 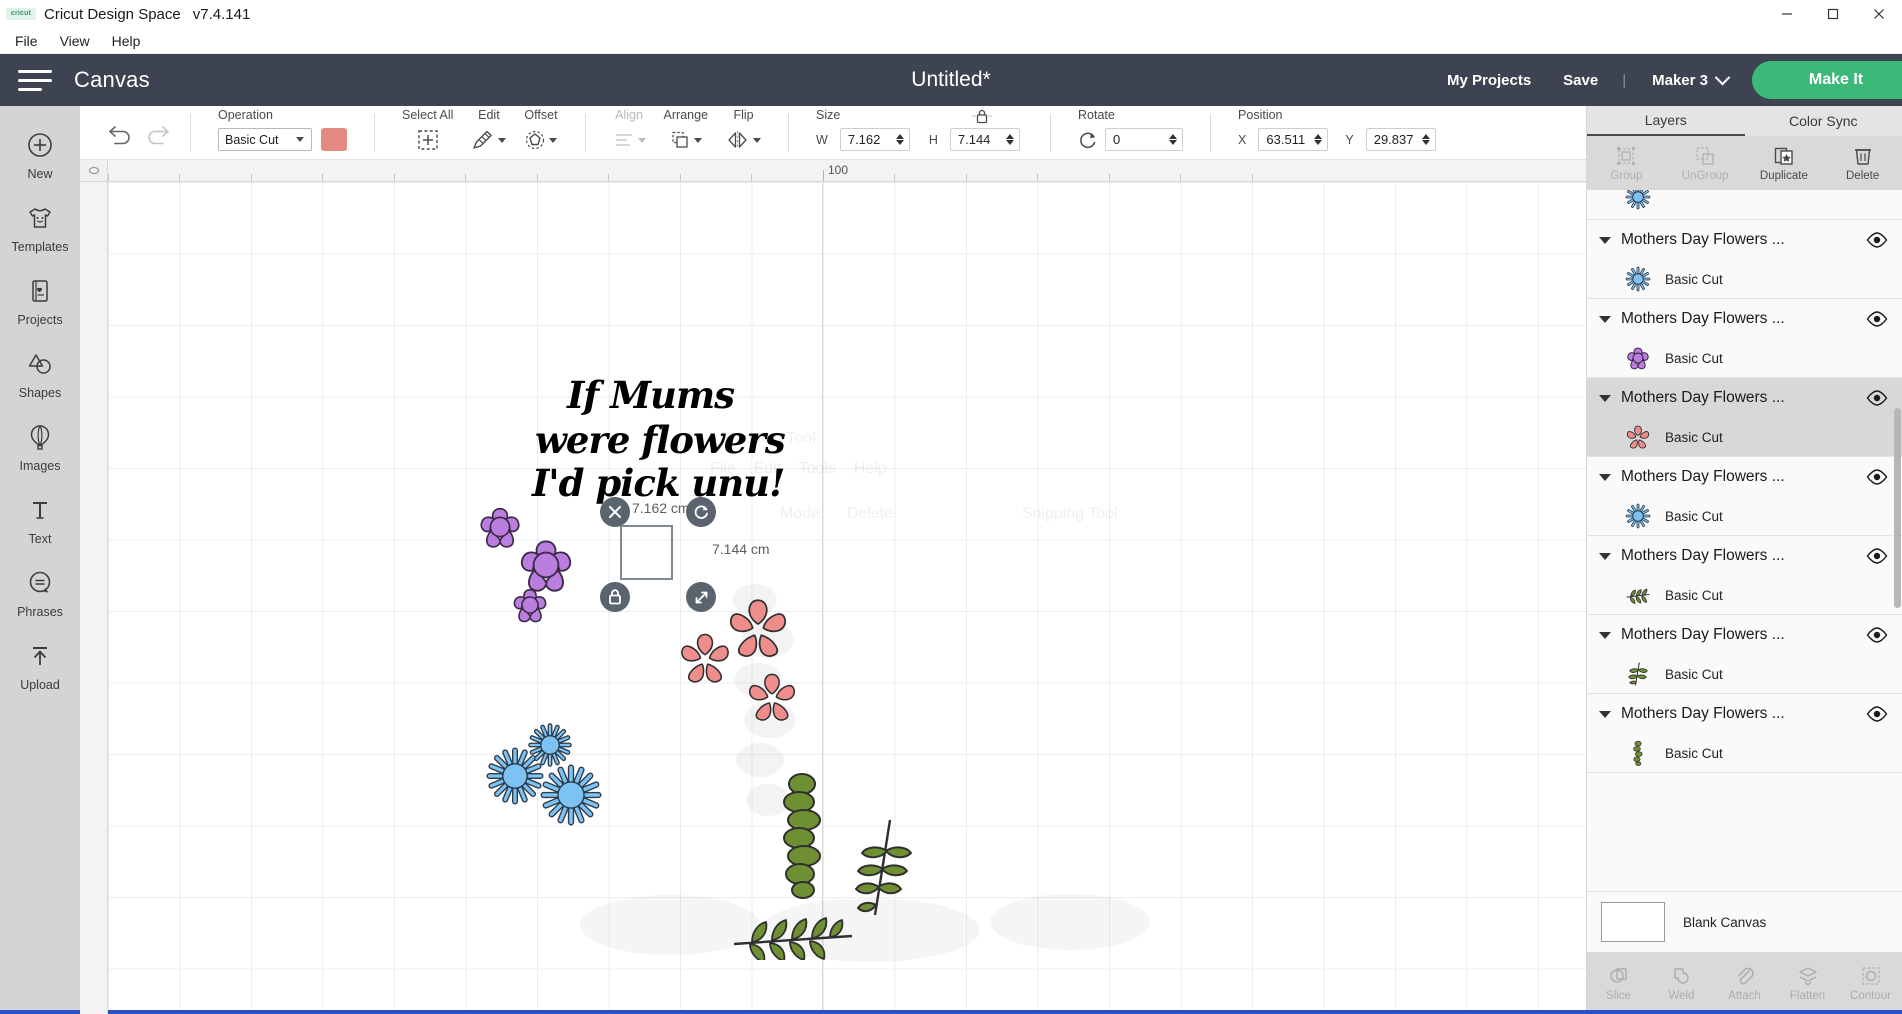 I want to click on delete-selection-handle, so click(x=615, y=512).